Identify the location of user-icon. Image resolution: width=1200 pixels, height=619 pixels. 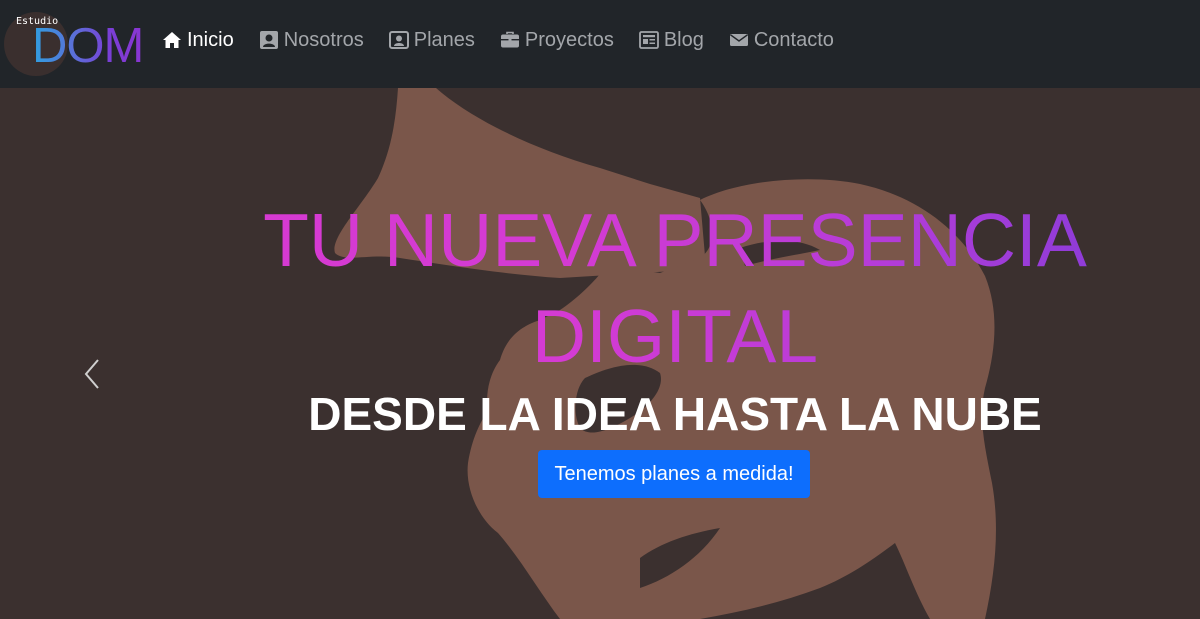
(269, 40).